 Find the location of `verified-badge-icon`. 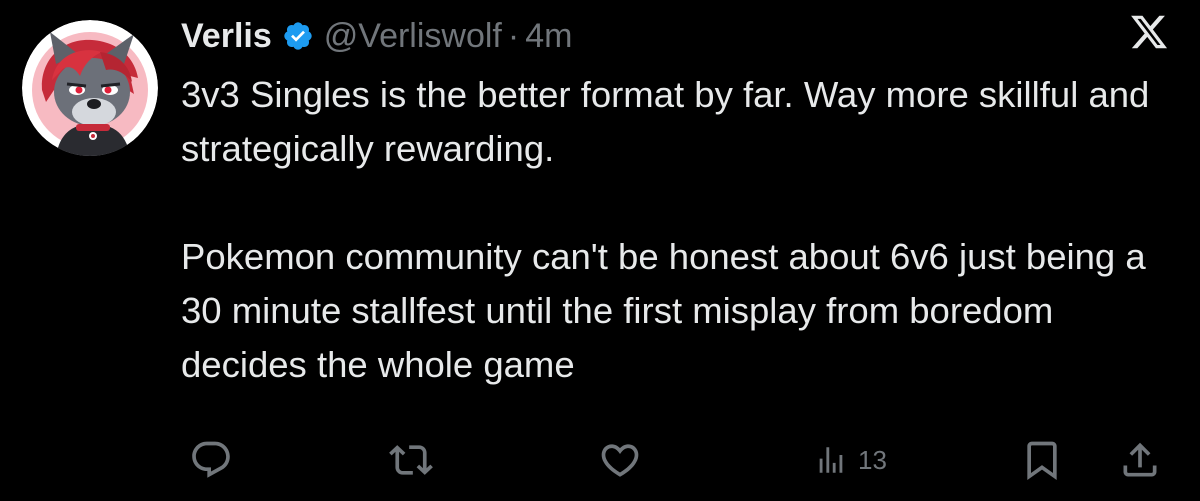

verified-badge-icon is located at coordinates (298, 36).